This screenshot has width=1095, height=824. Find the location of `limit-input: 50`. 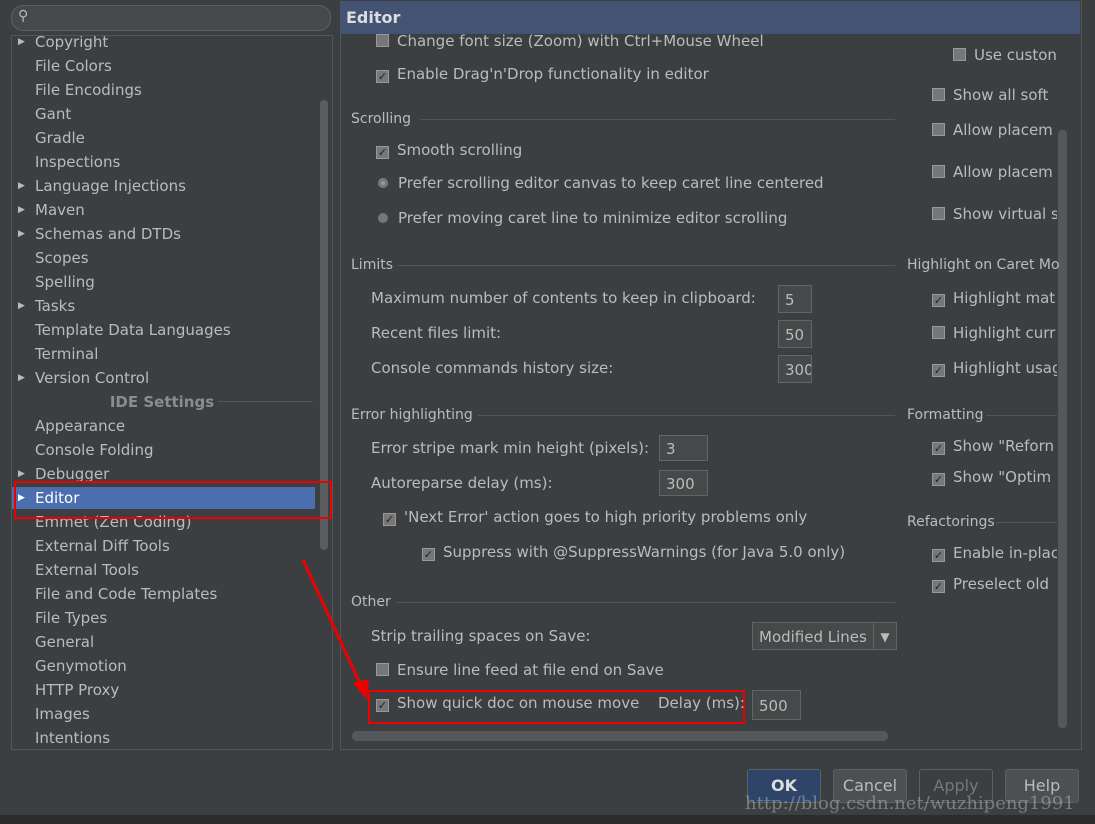

limit-input: 50 is located at coordinates (795, 334).